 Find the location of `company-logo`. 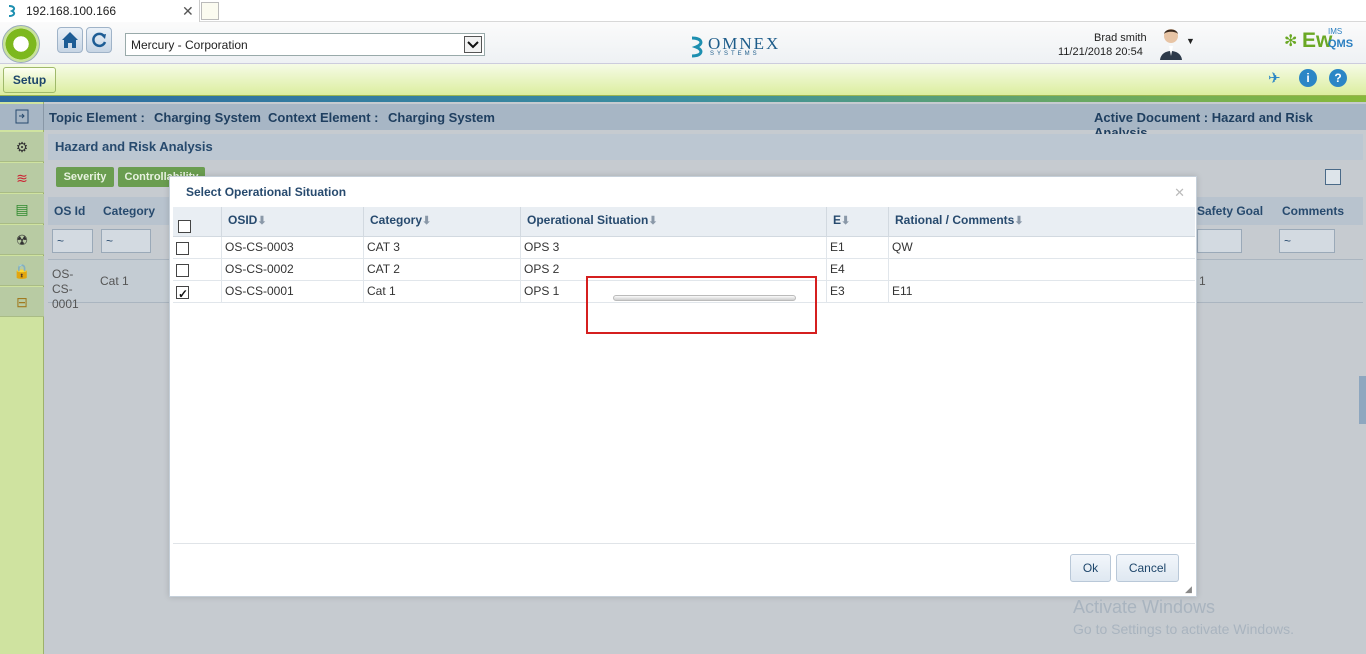

company-logo is located at coordinates (21, 44).